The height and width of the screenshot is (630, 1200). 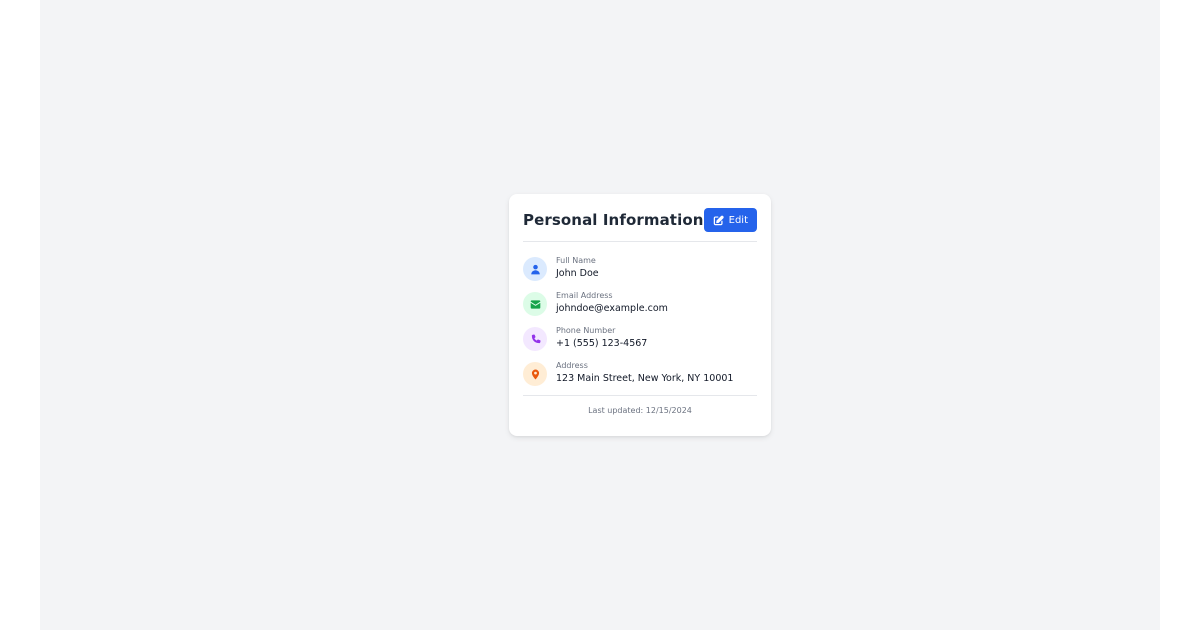 I want to click on edit-button: Edit, so click(x=730, y=220).